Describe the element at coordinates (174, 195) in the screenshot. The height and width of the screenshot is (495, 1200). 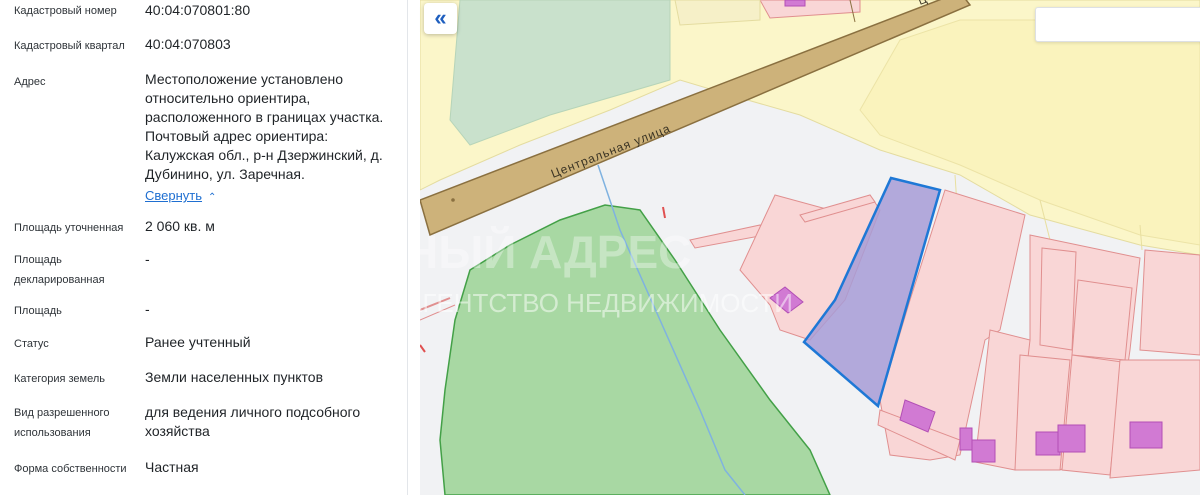
I see `collapse-link-label: Свернуть` at that location.